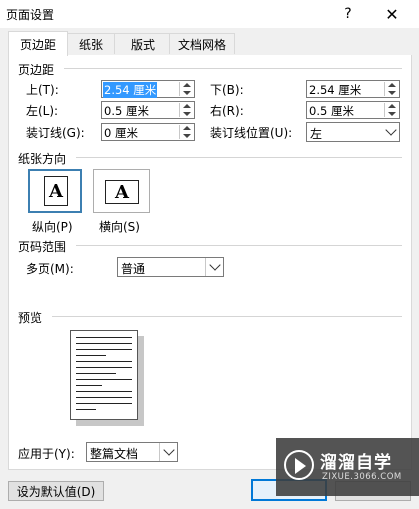  What do you see at coordinates (331, 111) in the screenshot?
I see `right-margin-value: 0.5 厘米` at bounding box center [331, 111].